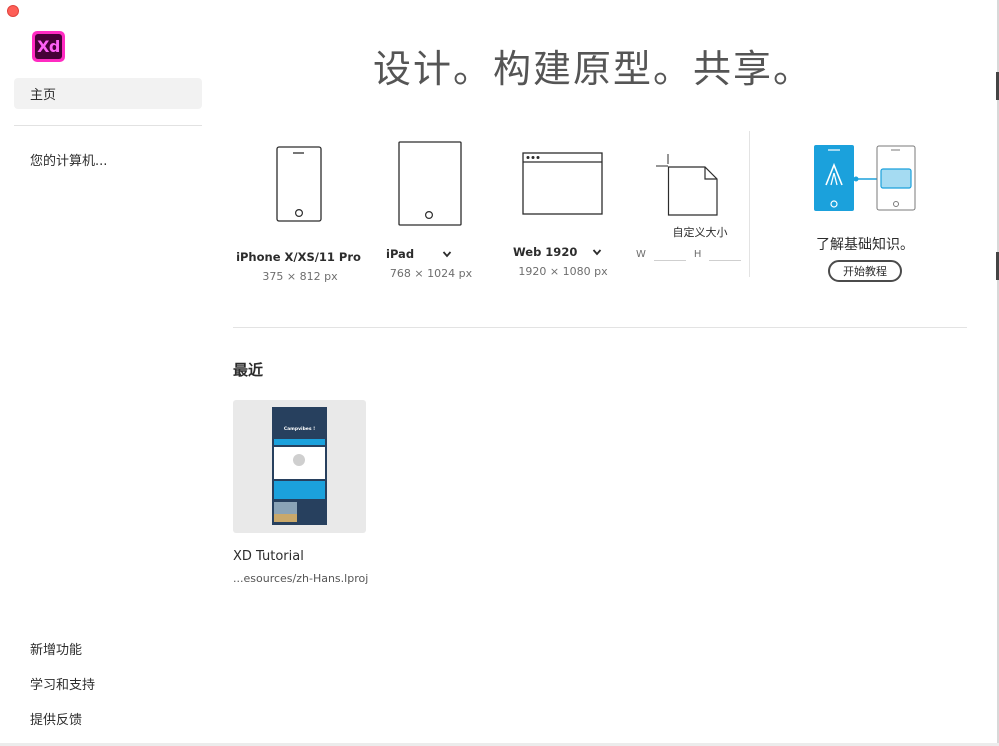 This screenshot has height=746, width=999. What do you see at coordinates (430, 183) in the screenshot?
I see `ipad-icon` at bounding box center [430, 183].